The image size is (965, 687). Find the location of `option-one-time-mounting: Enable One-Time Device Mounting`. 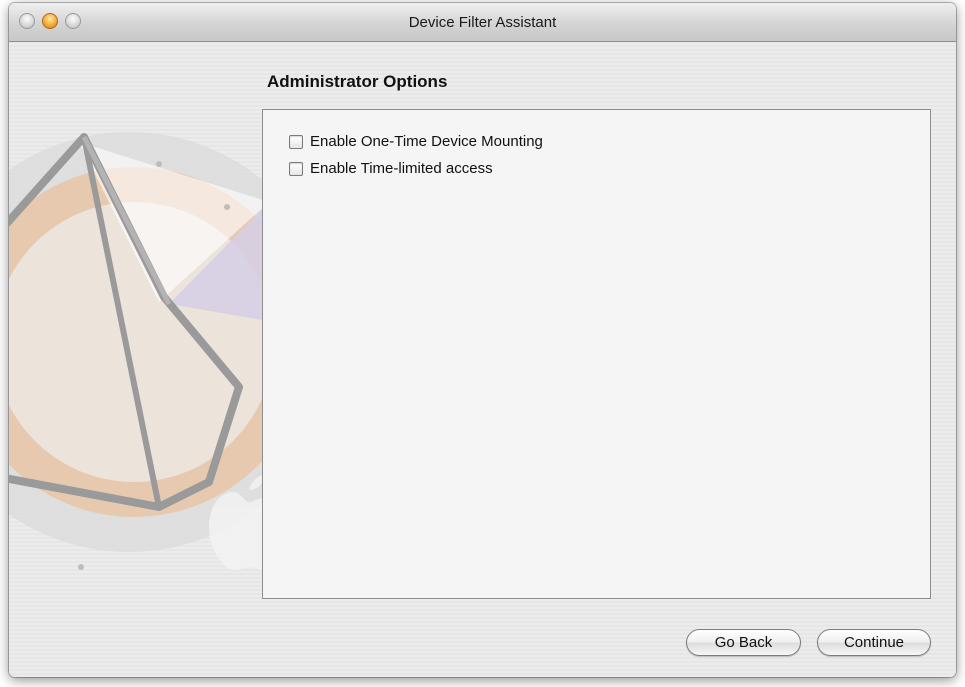

option-one-time-mounting: Enable One-Time Device Mounting is located at coordinates (416, 141).